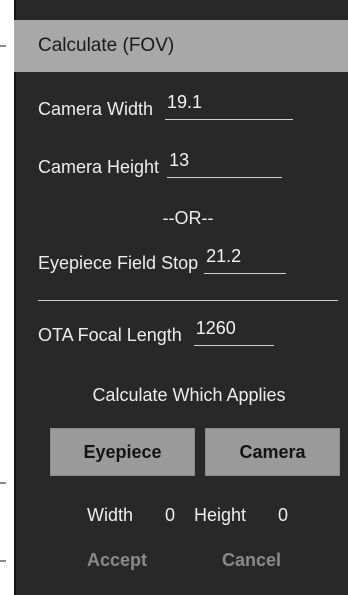 The width and height of the screenshot is (348, 595). I want to click on camera-height-label: Camera Height, so click(99, 167).